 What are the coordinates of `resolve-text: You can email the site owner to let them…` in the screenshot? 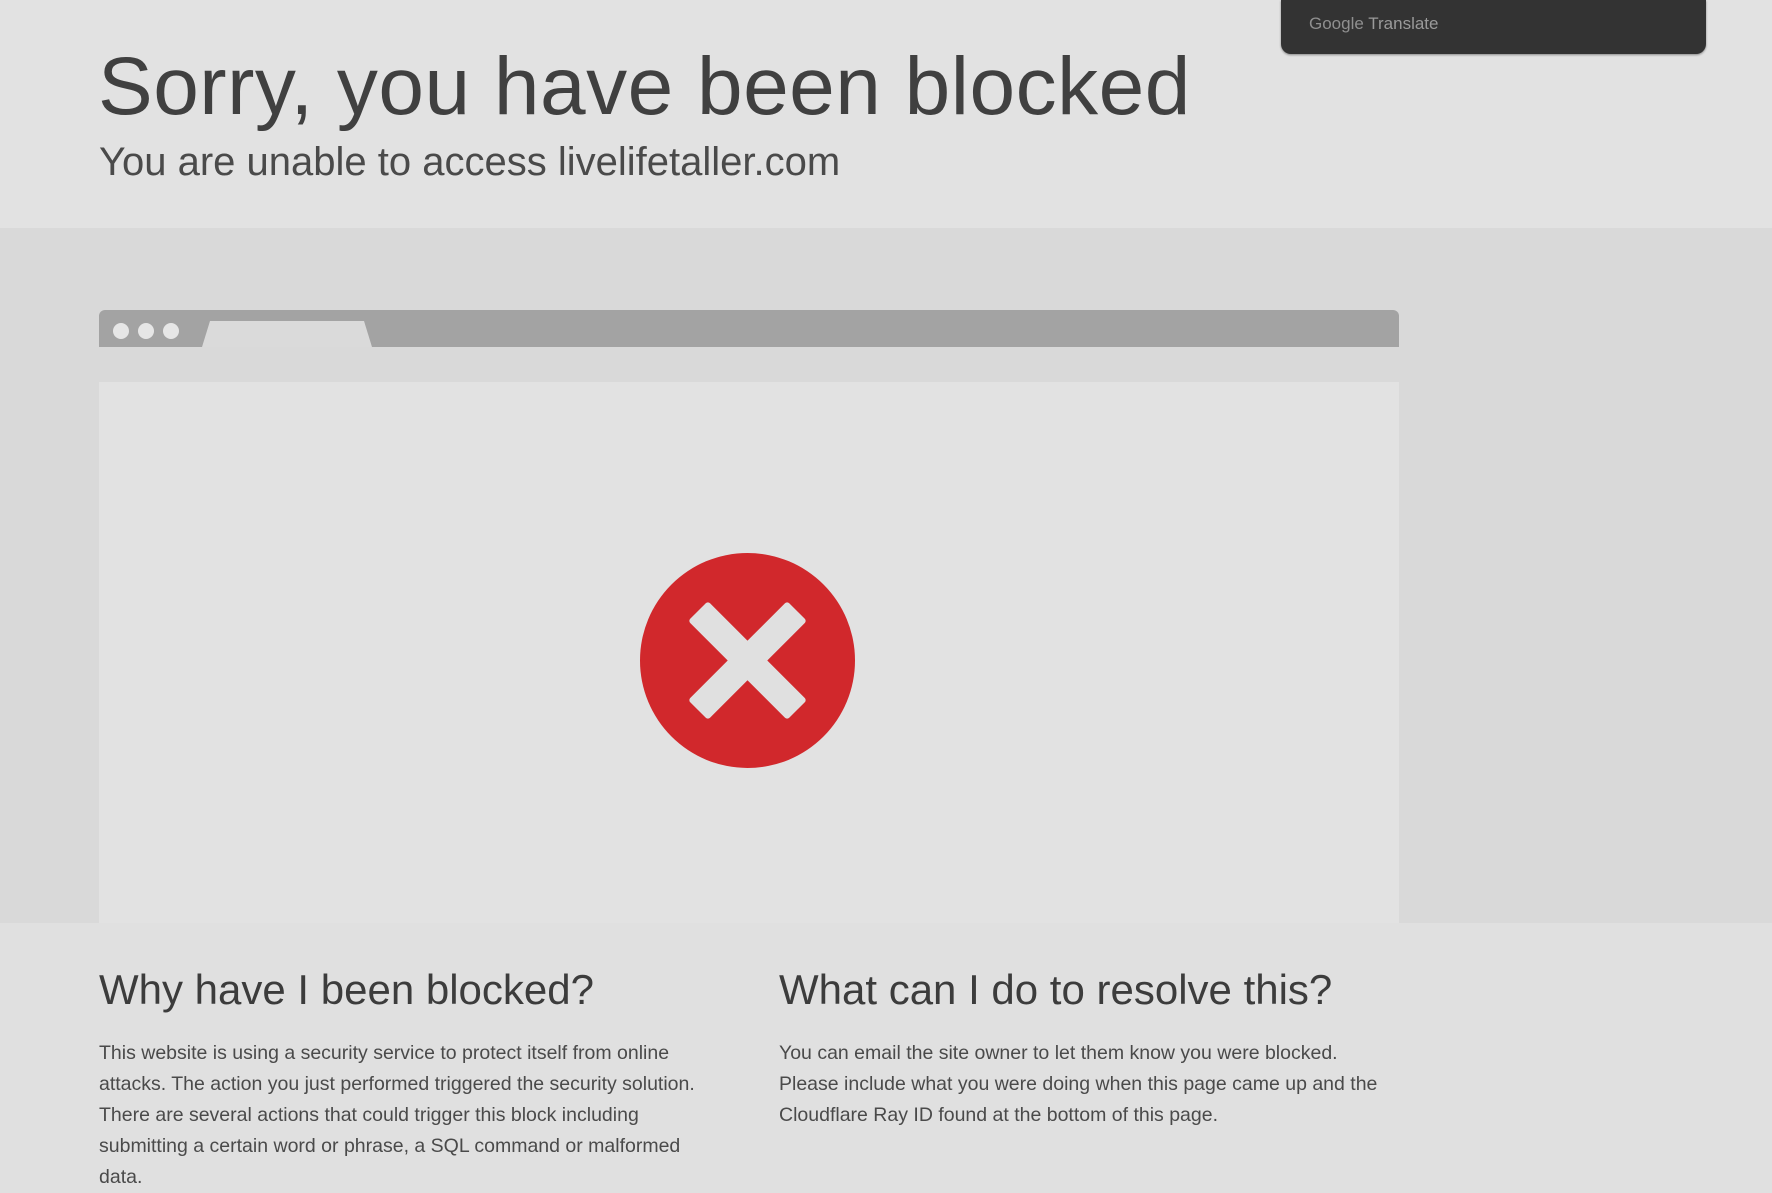 It's located at (1078, 1084).